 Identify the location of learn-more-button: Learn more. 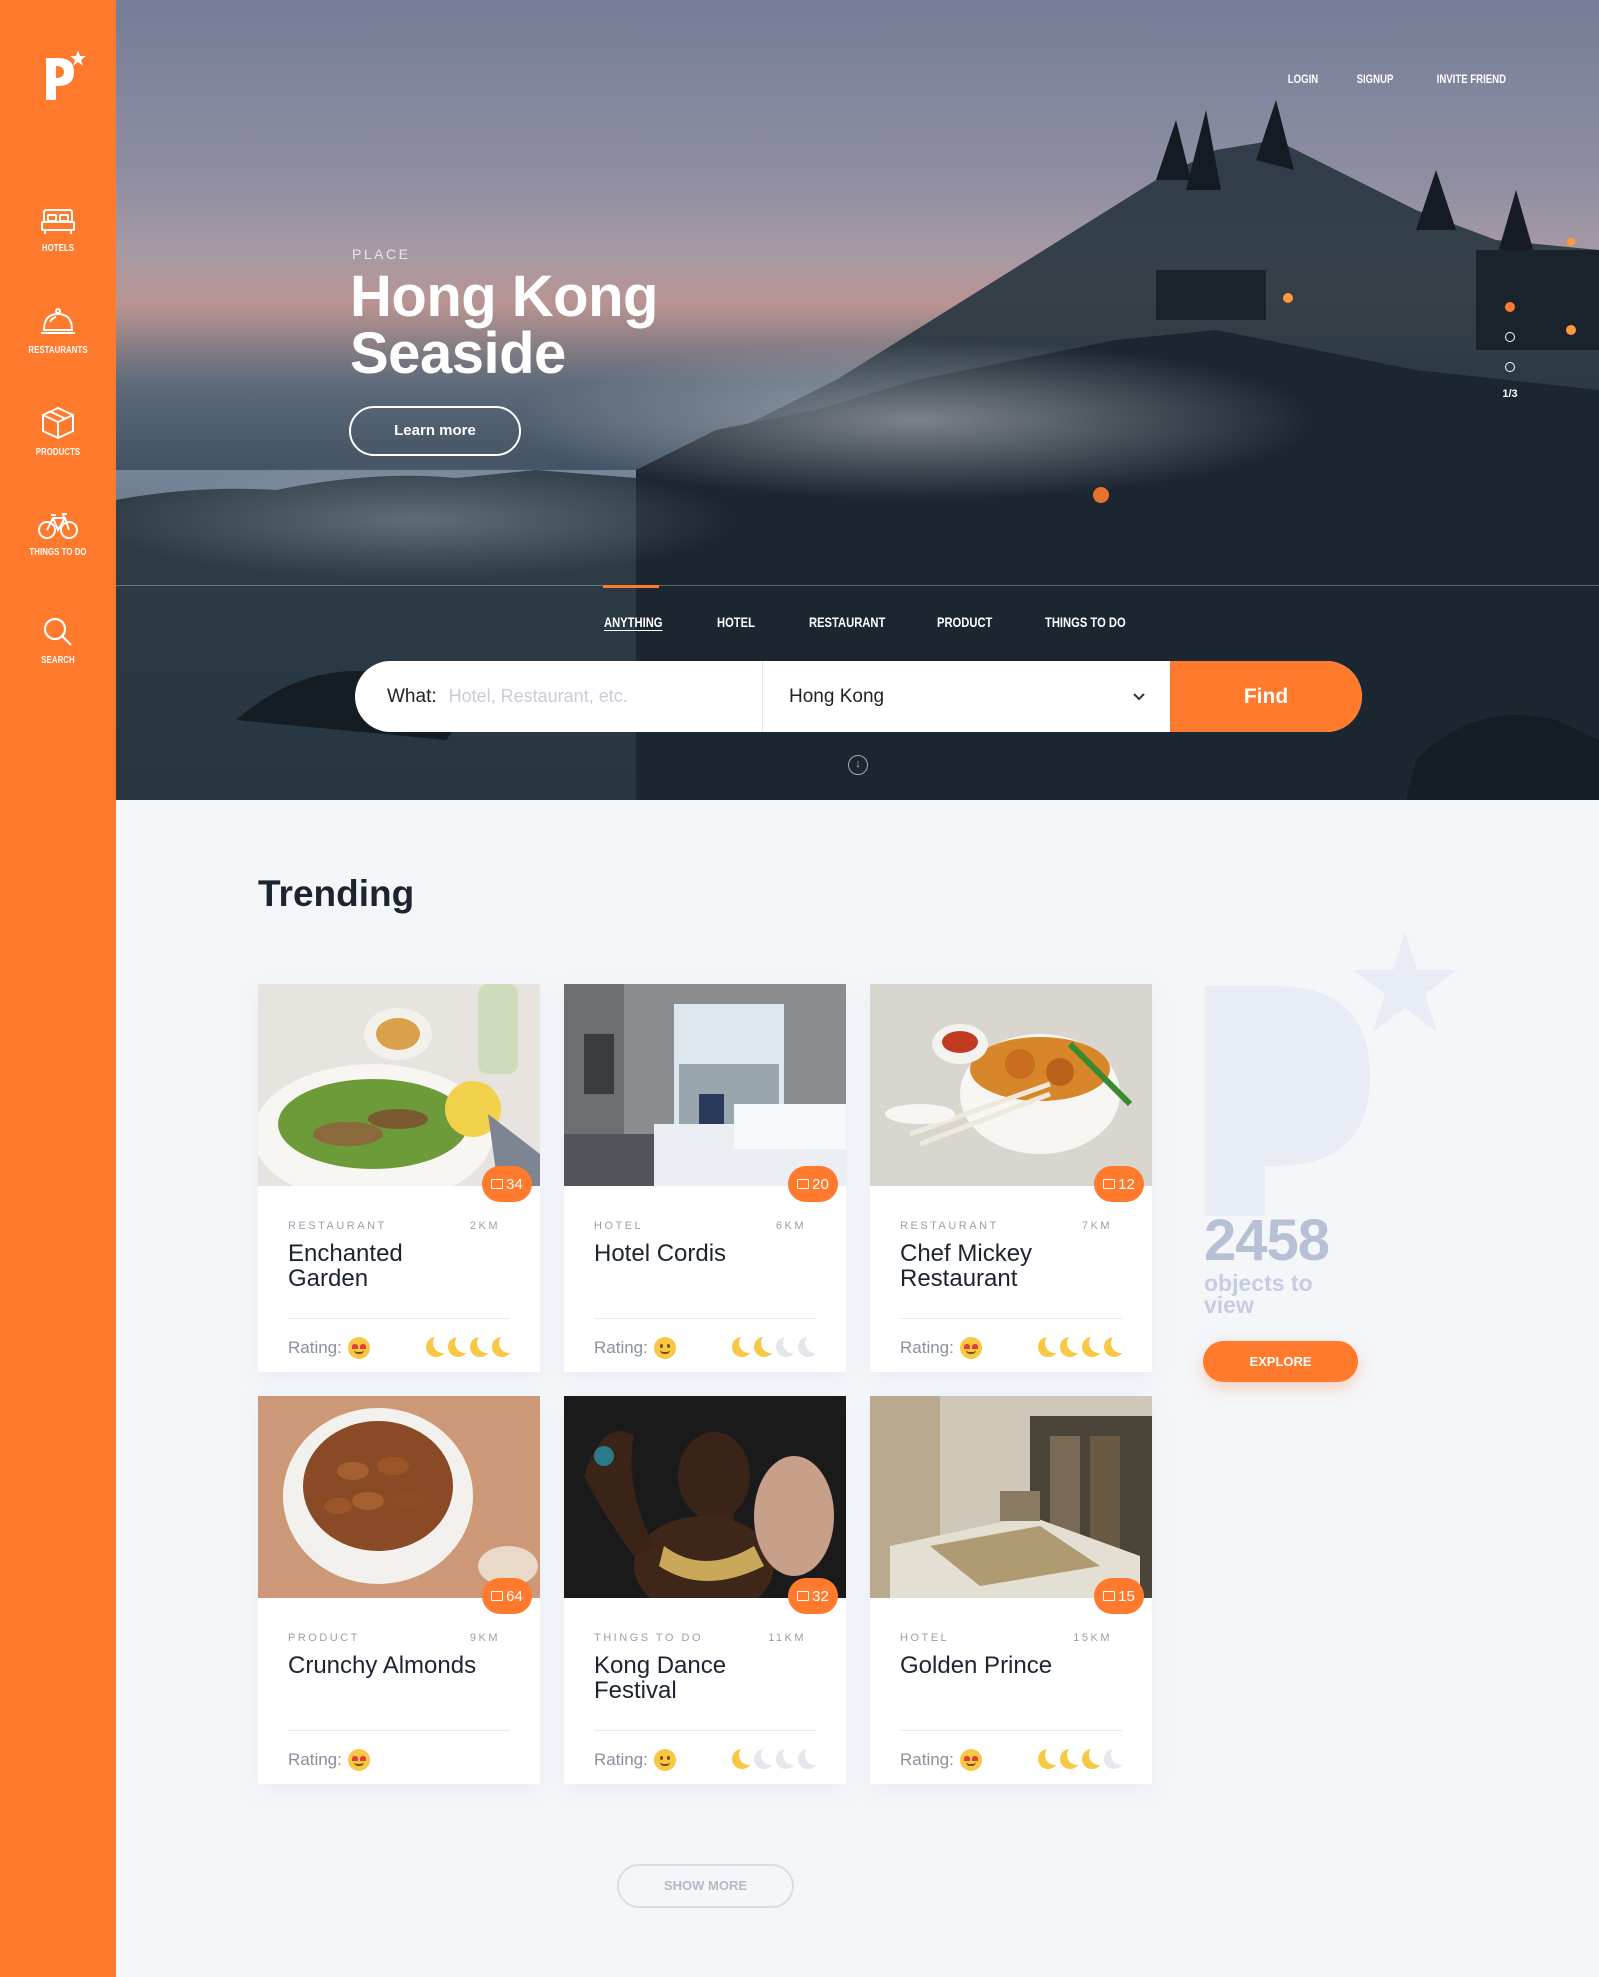
(435, 431).